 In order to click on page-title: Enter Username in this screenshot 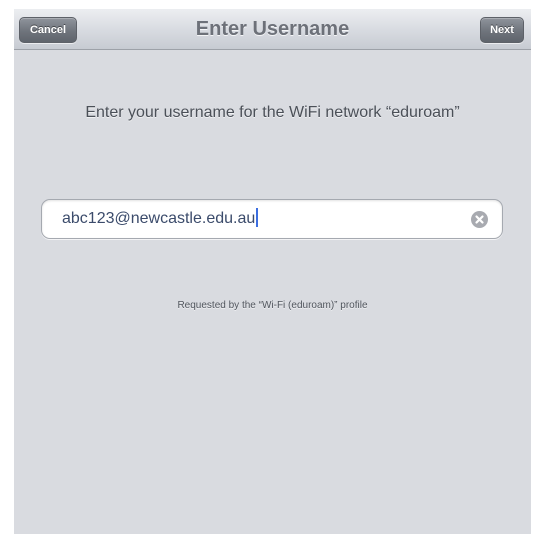, I will do `click(272, 29)`.